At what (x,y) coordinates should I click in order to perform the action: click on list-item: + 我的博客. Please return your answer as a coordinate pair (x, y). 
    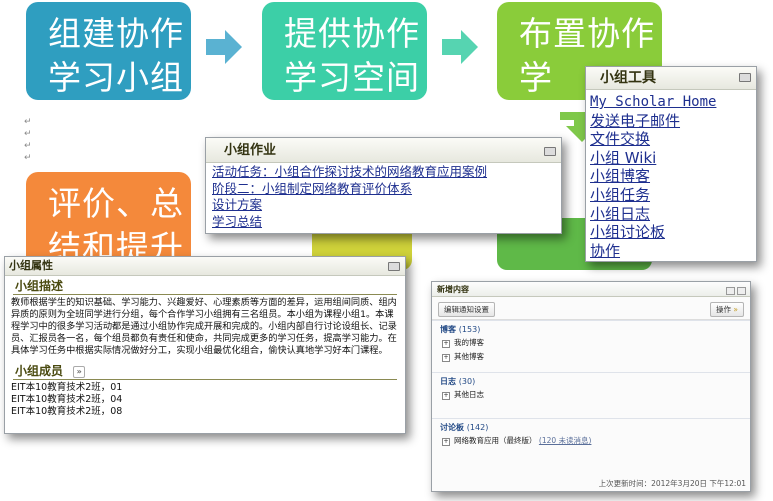
    Looking at the image, I should click on (595, 343).